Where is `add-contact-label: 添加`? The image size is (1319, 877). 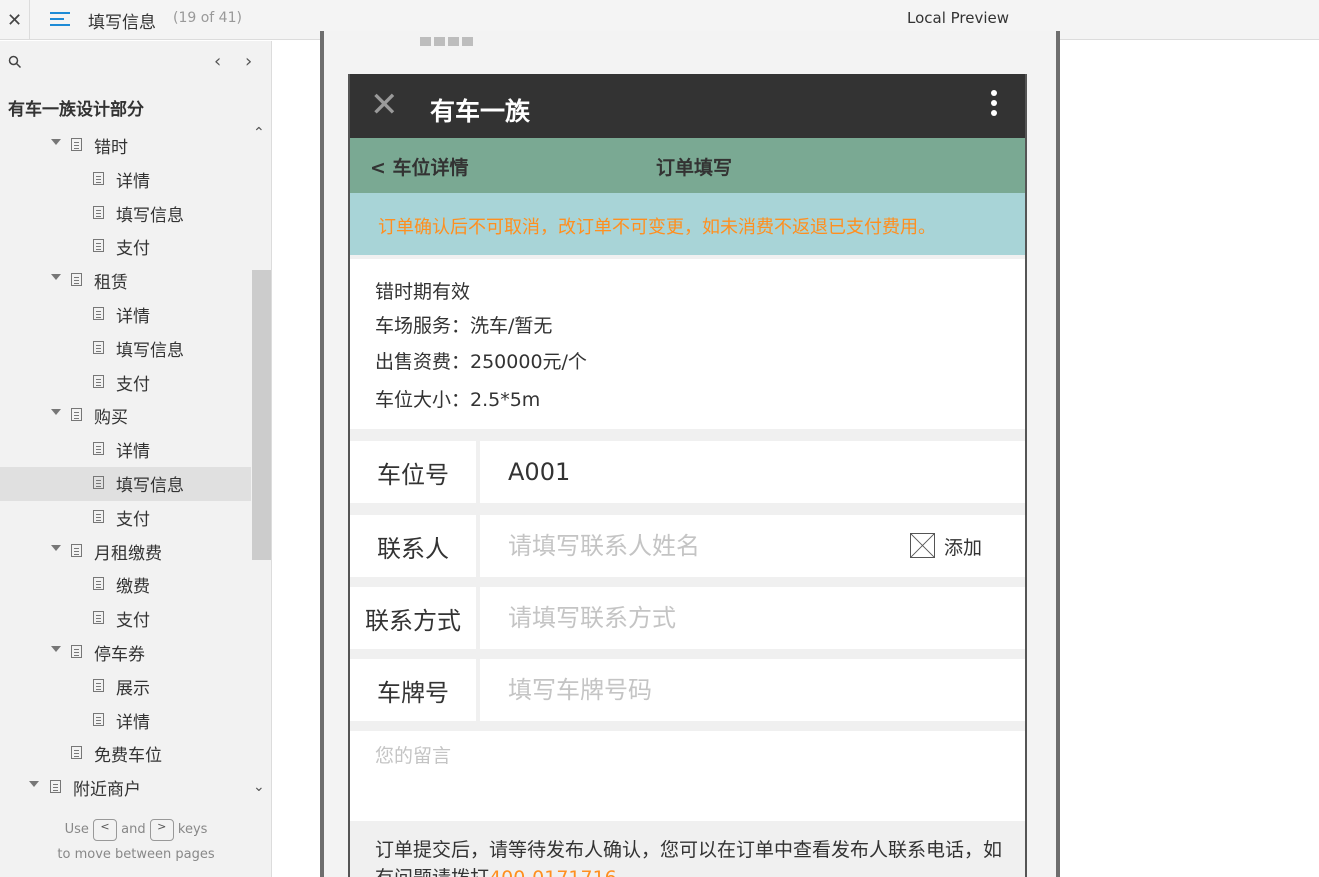
add-contact-label: 添加 is located at coordinates (963, 548).